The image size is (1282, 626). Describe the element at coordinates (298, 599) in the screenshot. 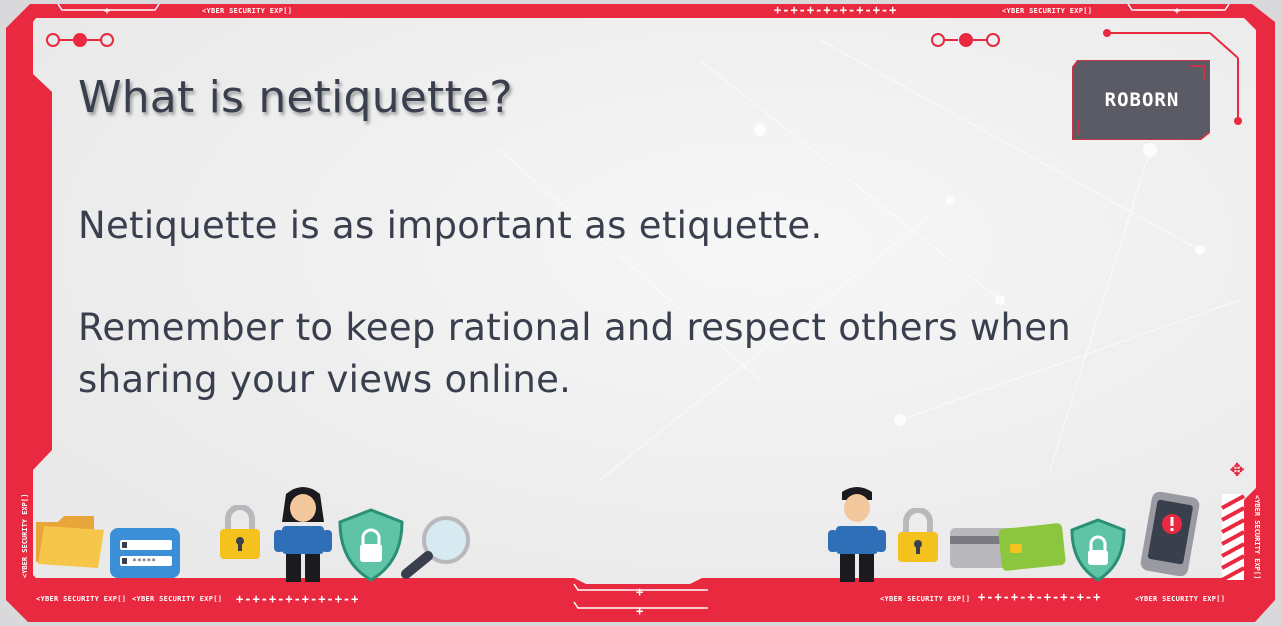

I see `plus-chain-bottom-left: +-+-+-+-+-+-+-+` at that location.